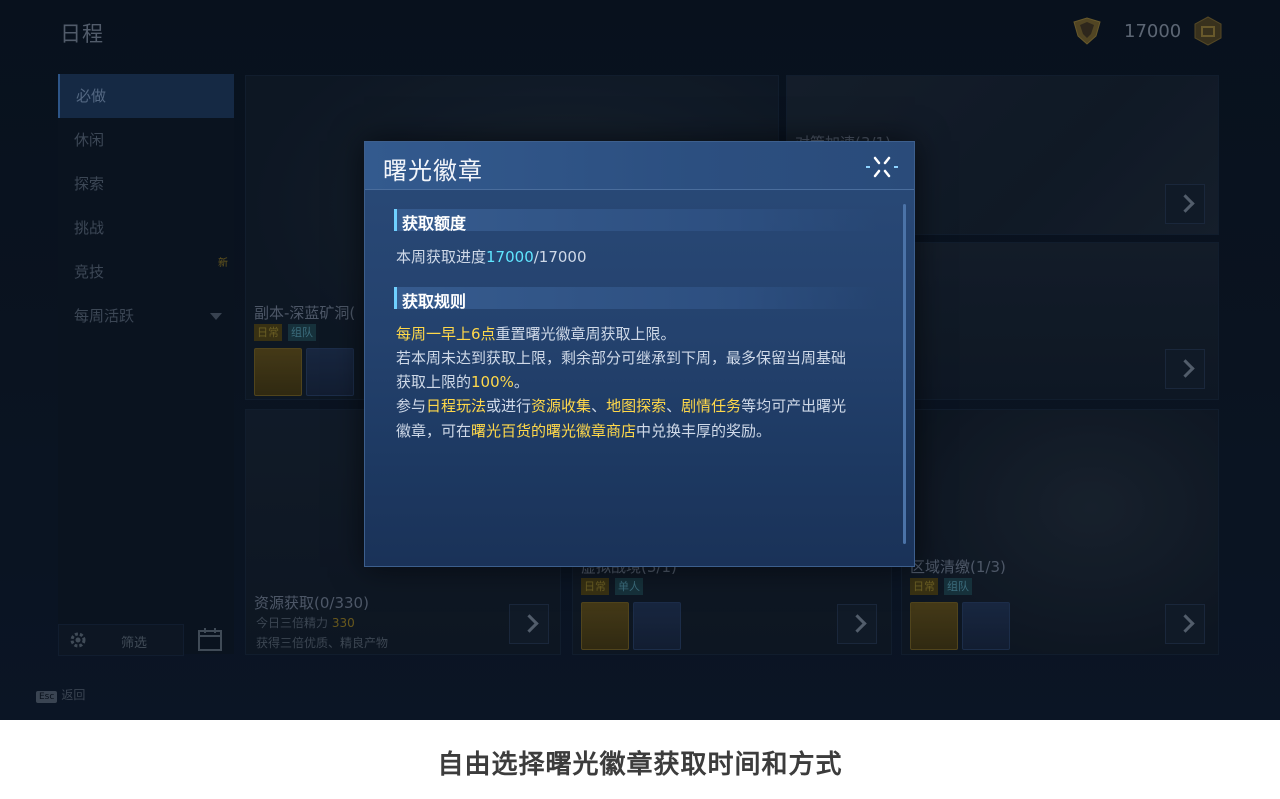  I want to click on rule-highlight: 资源收集, so click(561, 406).